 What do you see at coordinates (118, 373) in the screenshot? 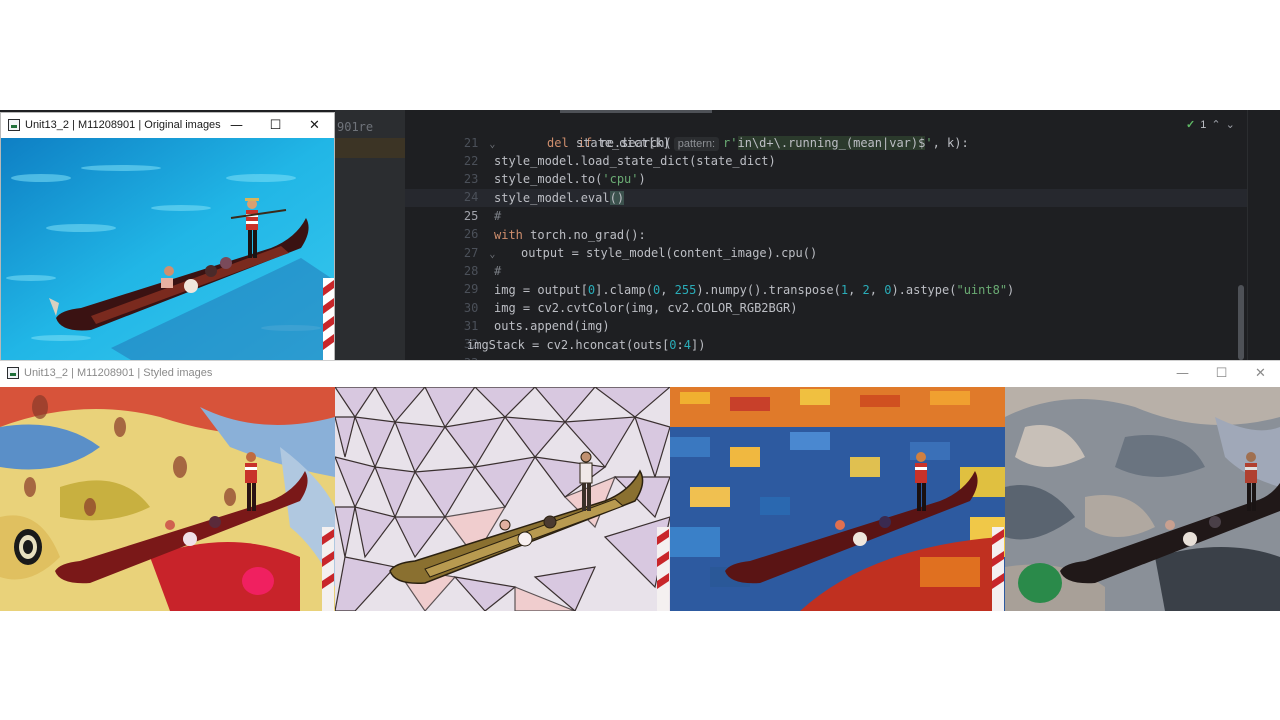
I see `window-title: Unit13_2 | M11208901 | Styled images` at bounding box center [118, 373].